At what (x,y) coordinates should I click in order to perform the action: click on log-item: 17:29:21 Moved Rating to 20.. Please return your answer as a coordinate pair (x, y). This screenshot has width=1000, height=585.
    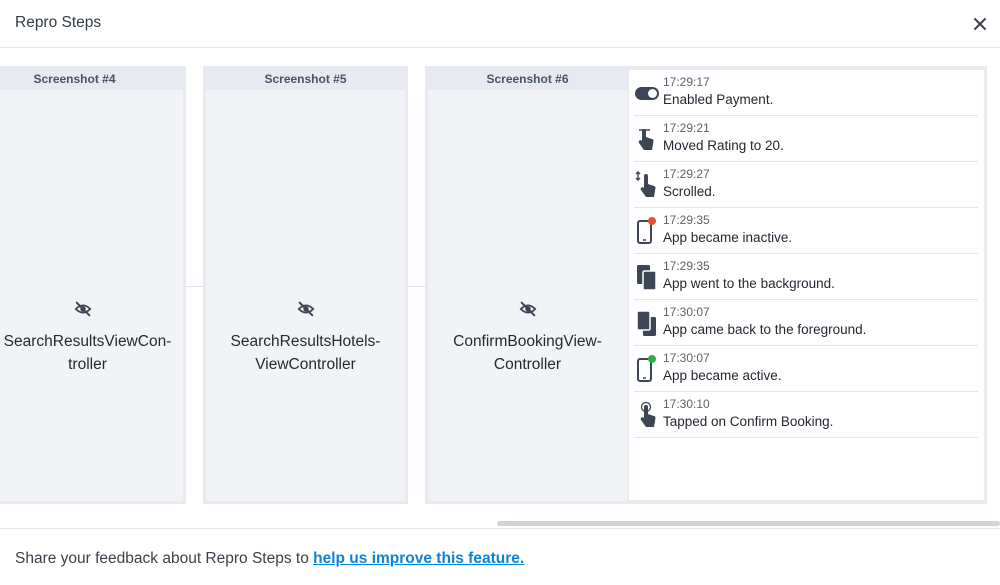
    Looking at the image, I should click on (806, 139).